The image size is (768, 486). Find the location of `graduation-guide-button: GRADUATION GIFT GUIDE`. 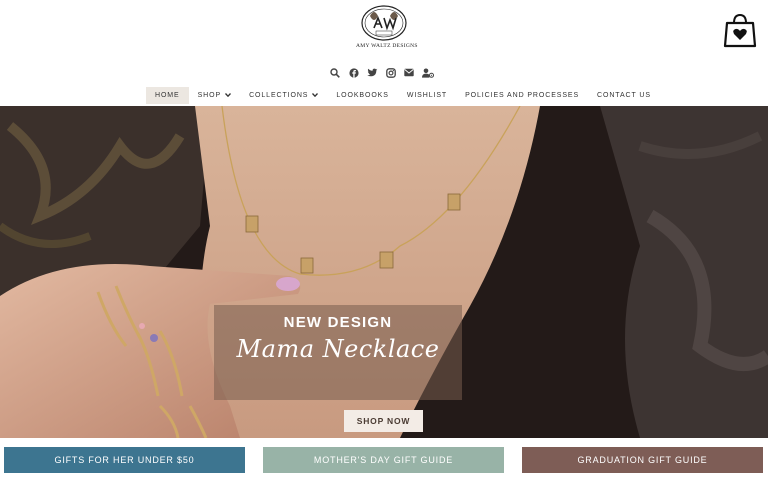

graduation-guide-button: GRADUATION GIFT GUIDE is located at coordinates (642, 460).